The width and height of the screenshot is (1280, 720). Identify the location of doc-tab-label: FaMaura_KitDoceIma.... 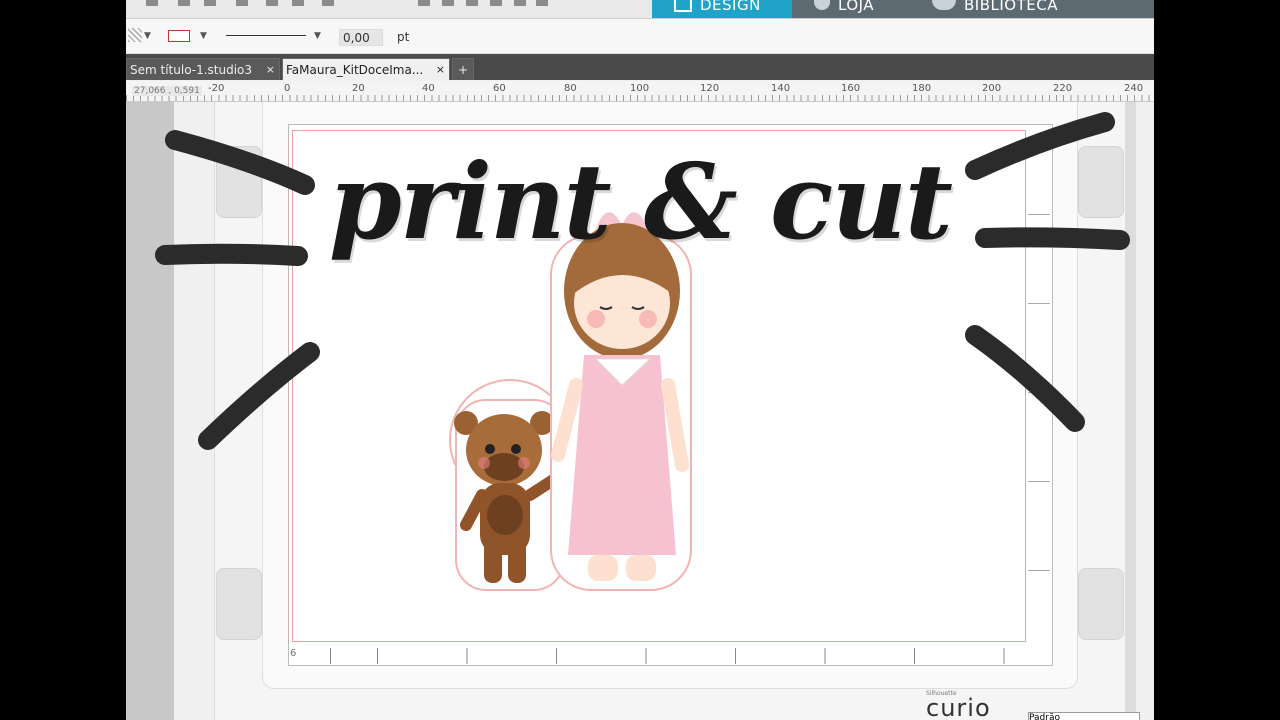
(355, 70).